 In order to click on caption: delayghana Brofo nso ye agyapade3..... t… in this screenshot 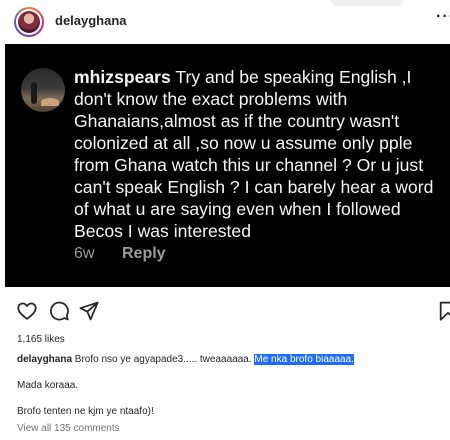, I will do `click(185, 359)`.